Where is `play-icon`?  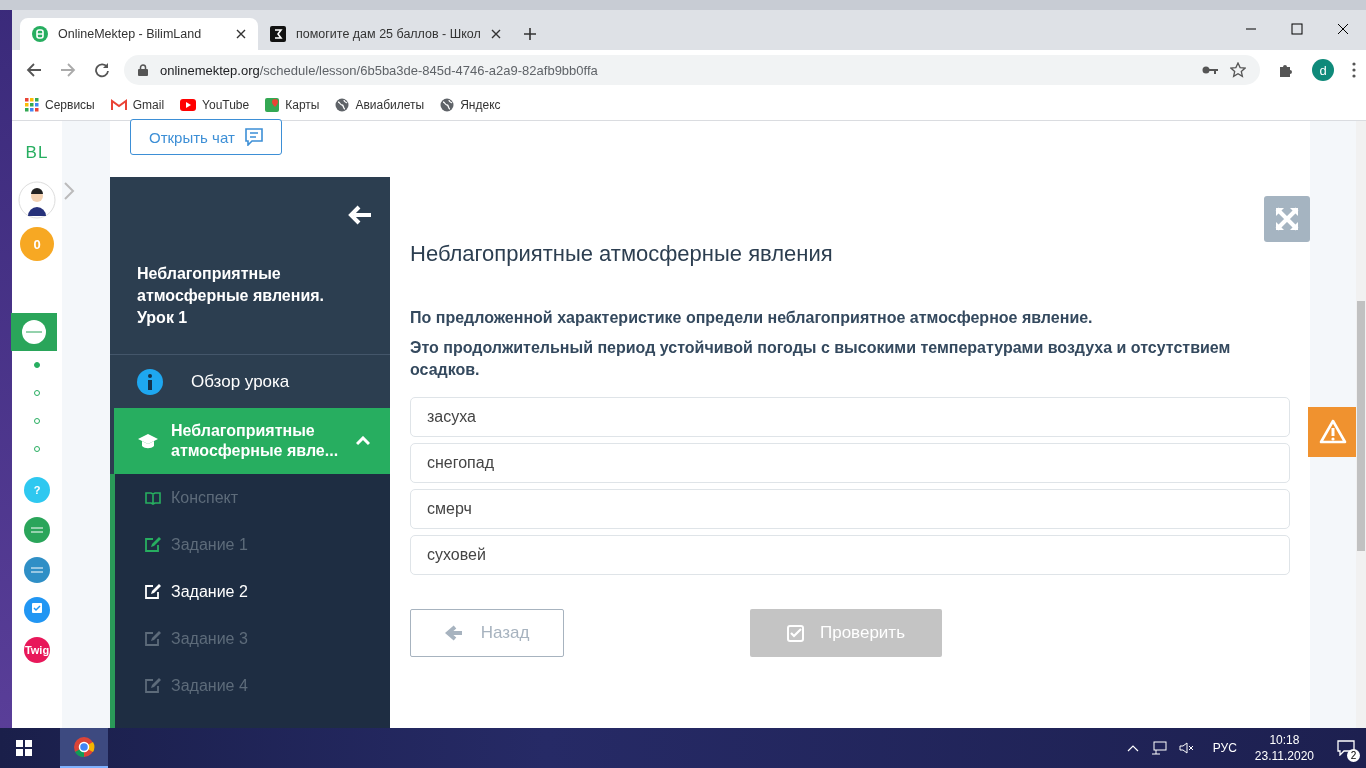 play-icon is located at coordinates (188, 105).